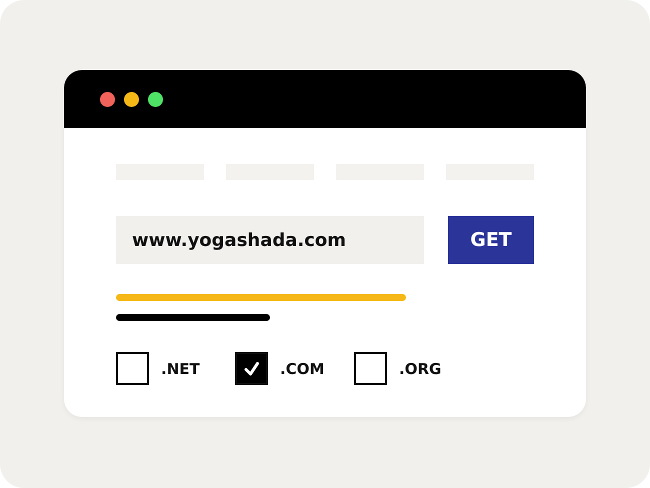  I want to click on checkbox-label: .COM, so click(302, 369).